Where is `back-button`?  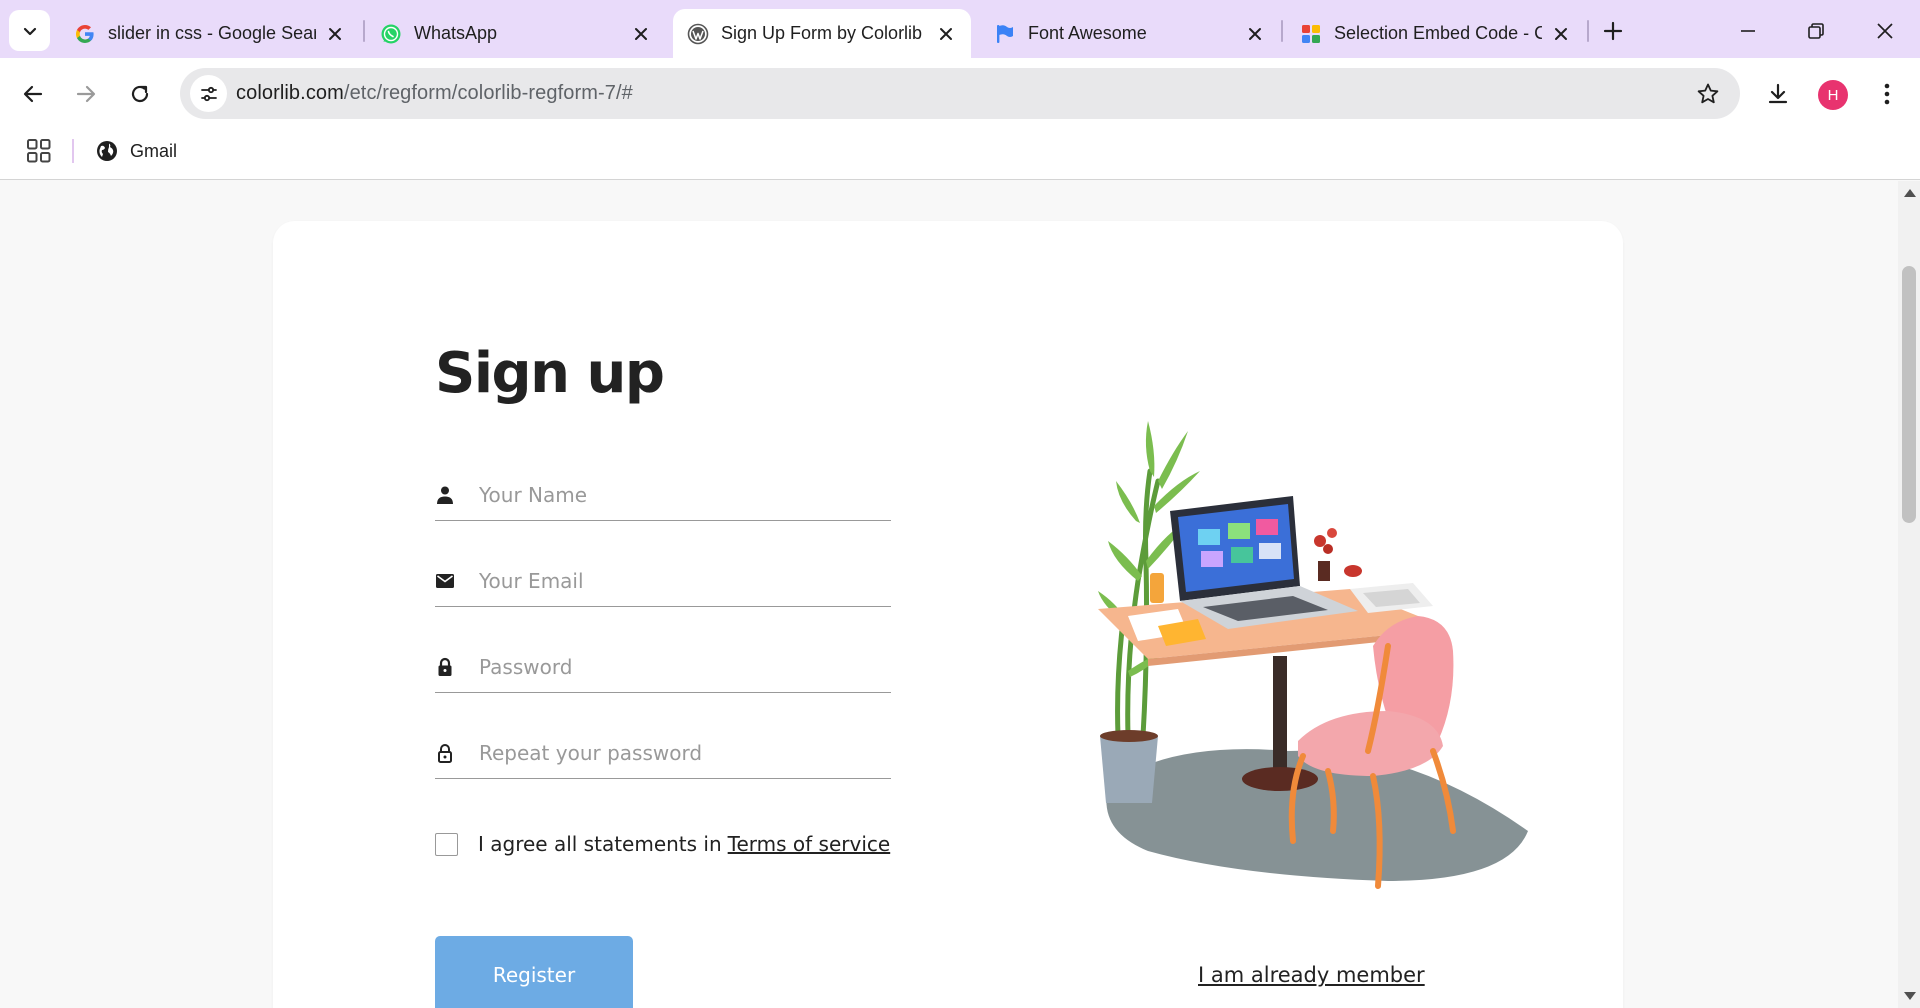
back-button is located at coordinates (33, 94).